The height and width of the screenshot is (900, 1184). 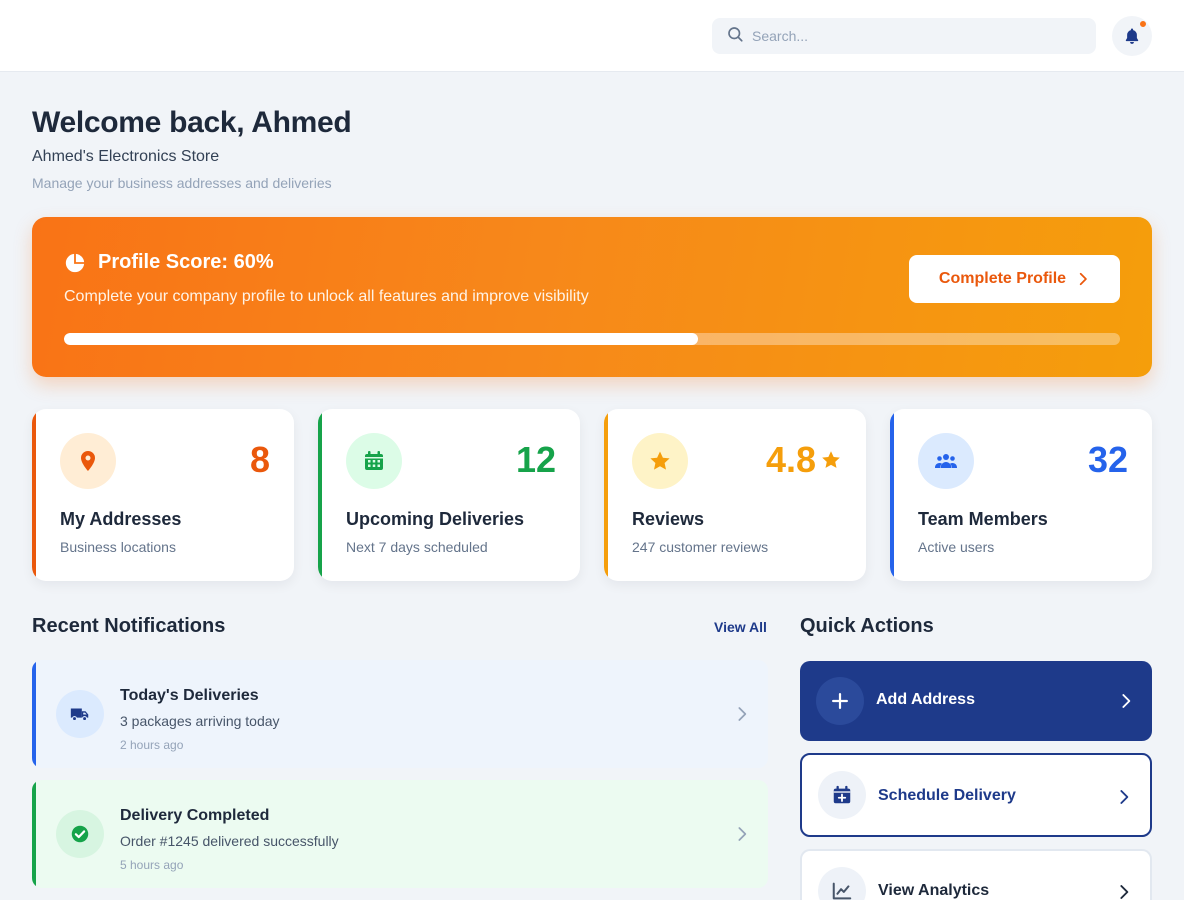 I want to click on quick-action-label: Add Address, so click(x=925, y=699).